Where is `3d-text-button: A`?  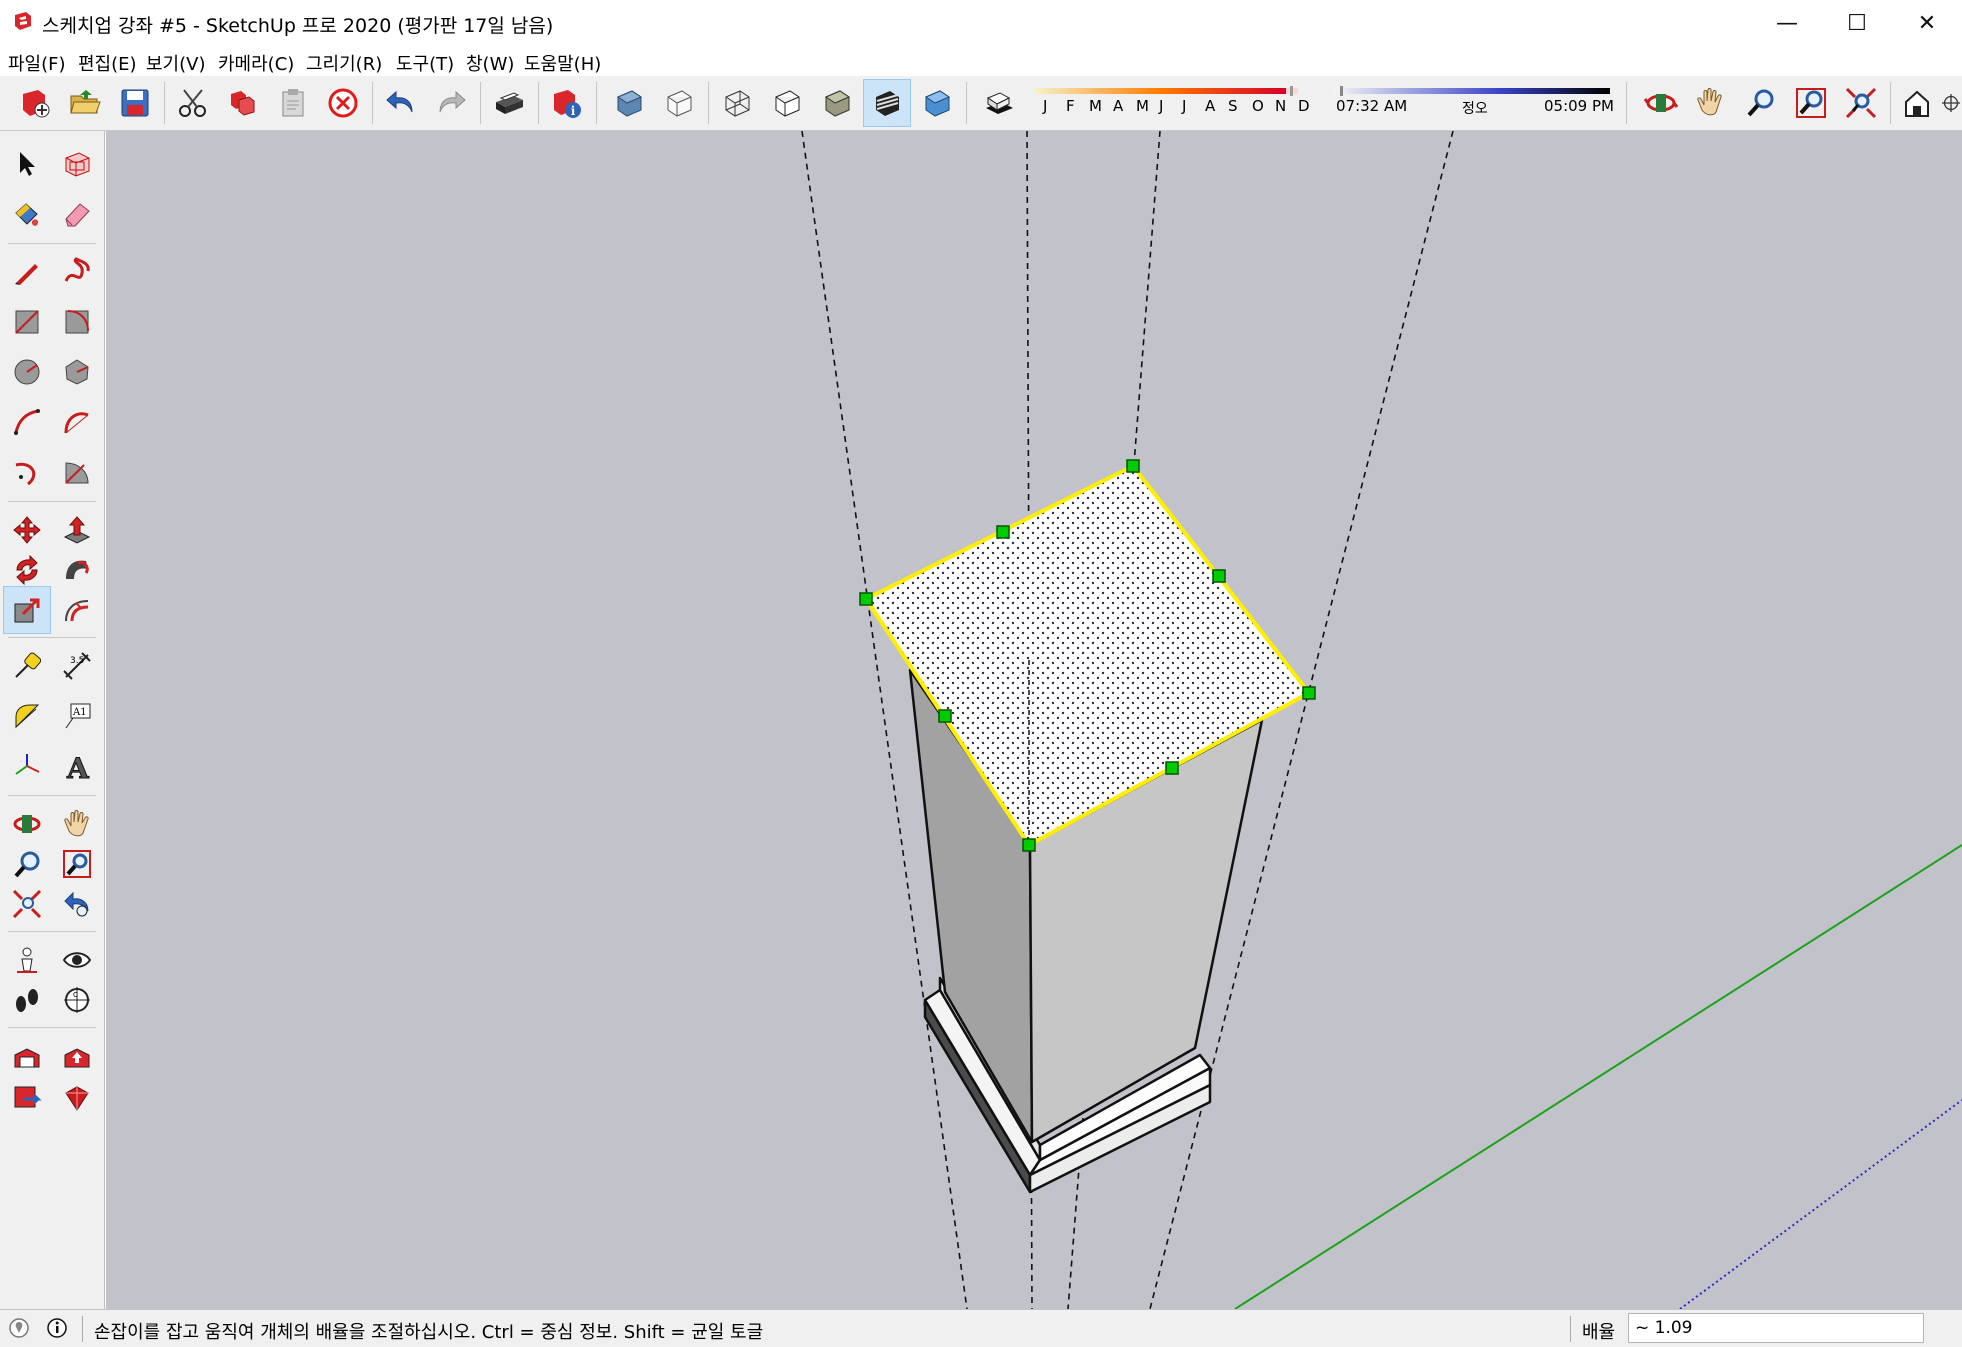 3d-text-button: A is located at coordinates (77, 766).